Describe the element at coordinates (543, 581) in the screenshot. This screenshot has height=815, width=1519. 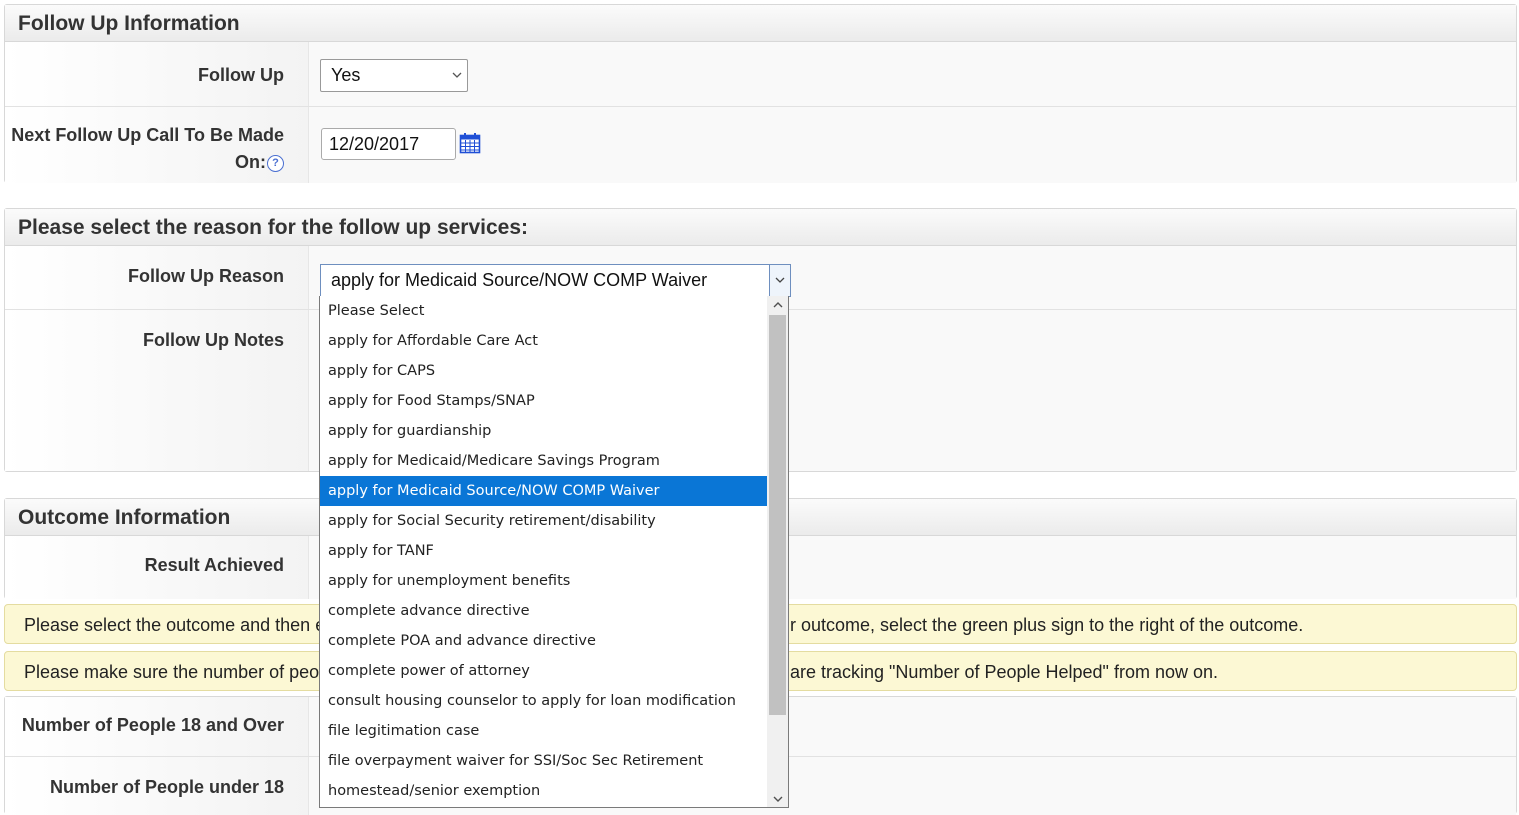
I see `dropdown-option: apply for unemployment benefits` at that location.